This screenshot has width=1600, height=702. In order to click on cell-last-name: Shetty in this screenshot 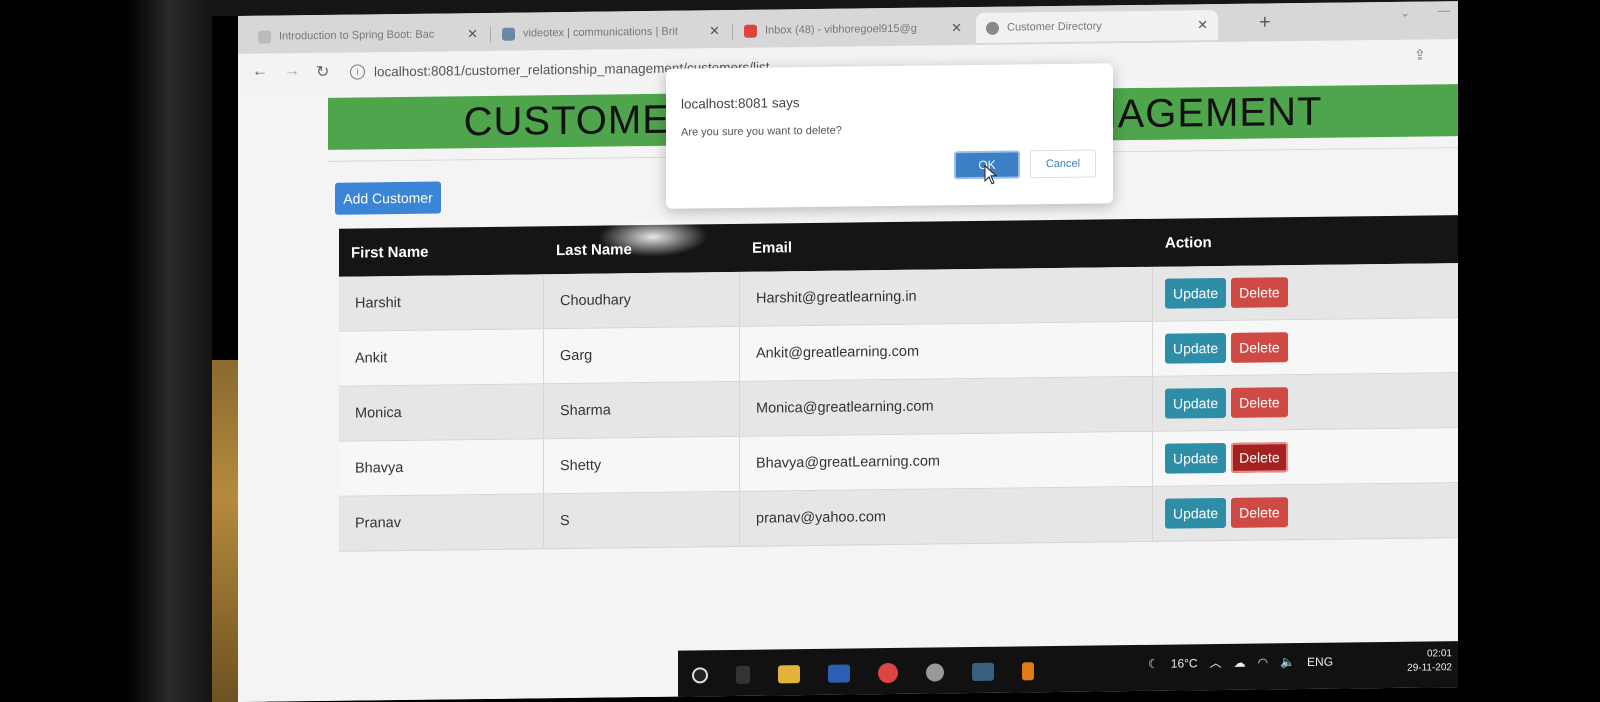, I will do `click(642, 465)`.